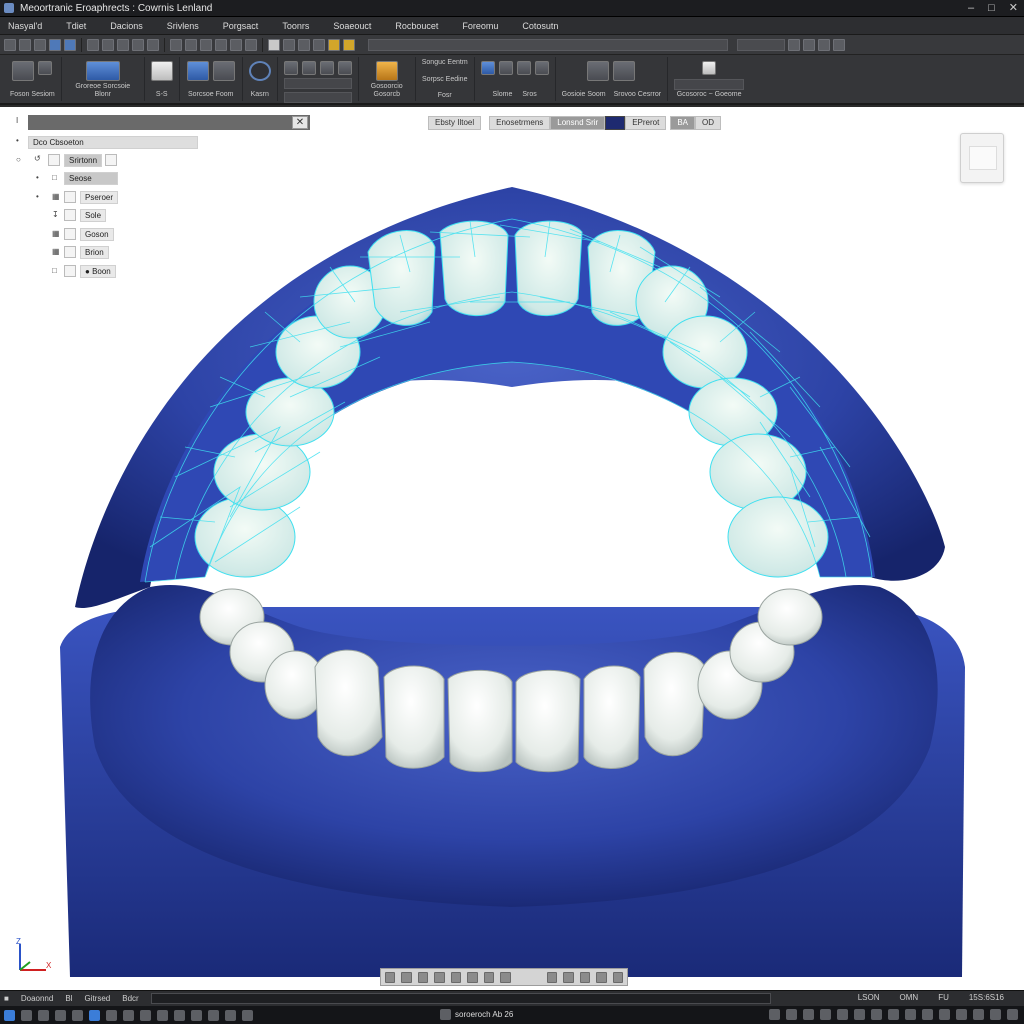 Image resolution: width=1024 pixels, height=1024 pixels. What do you see at coordinates (1013, 8) in the screenshot?
I see `close-icon: ✕` at bounding box center [1013, 8].